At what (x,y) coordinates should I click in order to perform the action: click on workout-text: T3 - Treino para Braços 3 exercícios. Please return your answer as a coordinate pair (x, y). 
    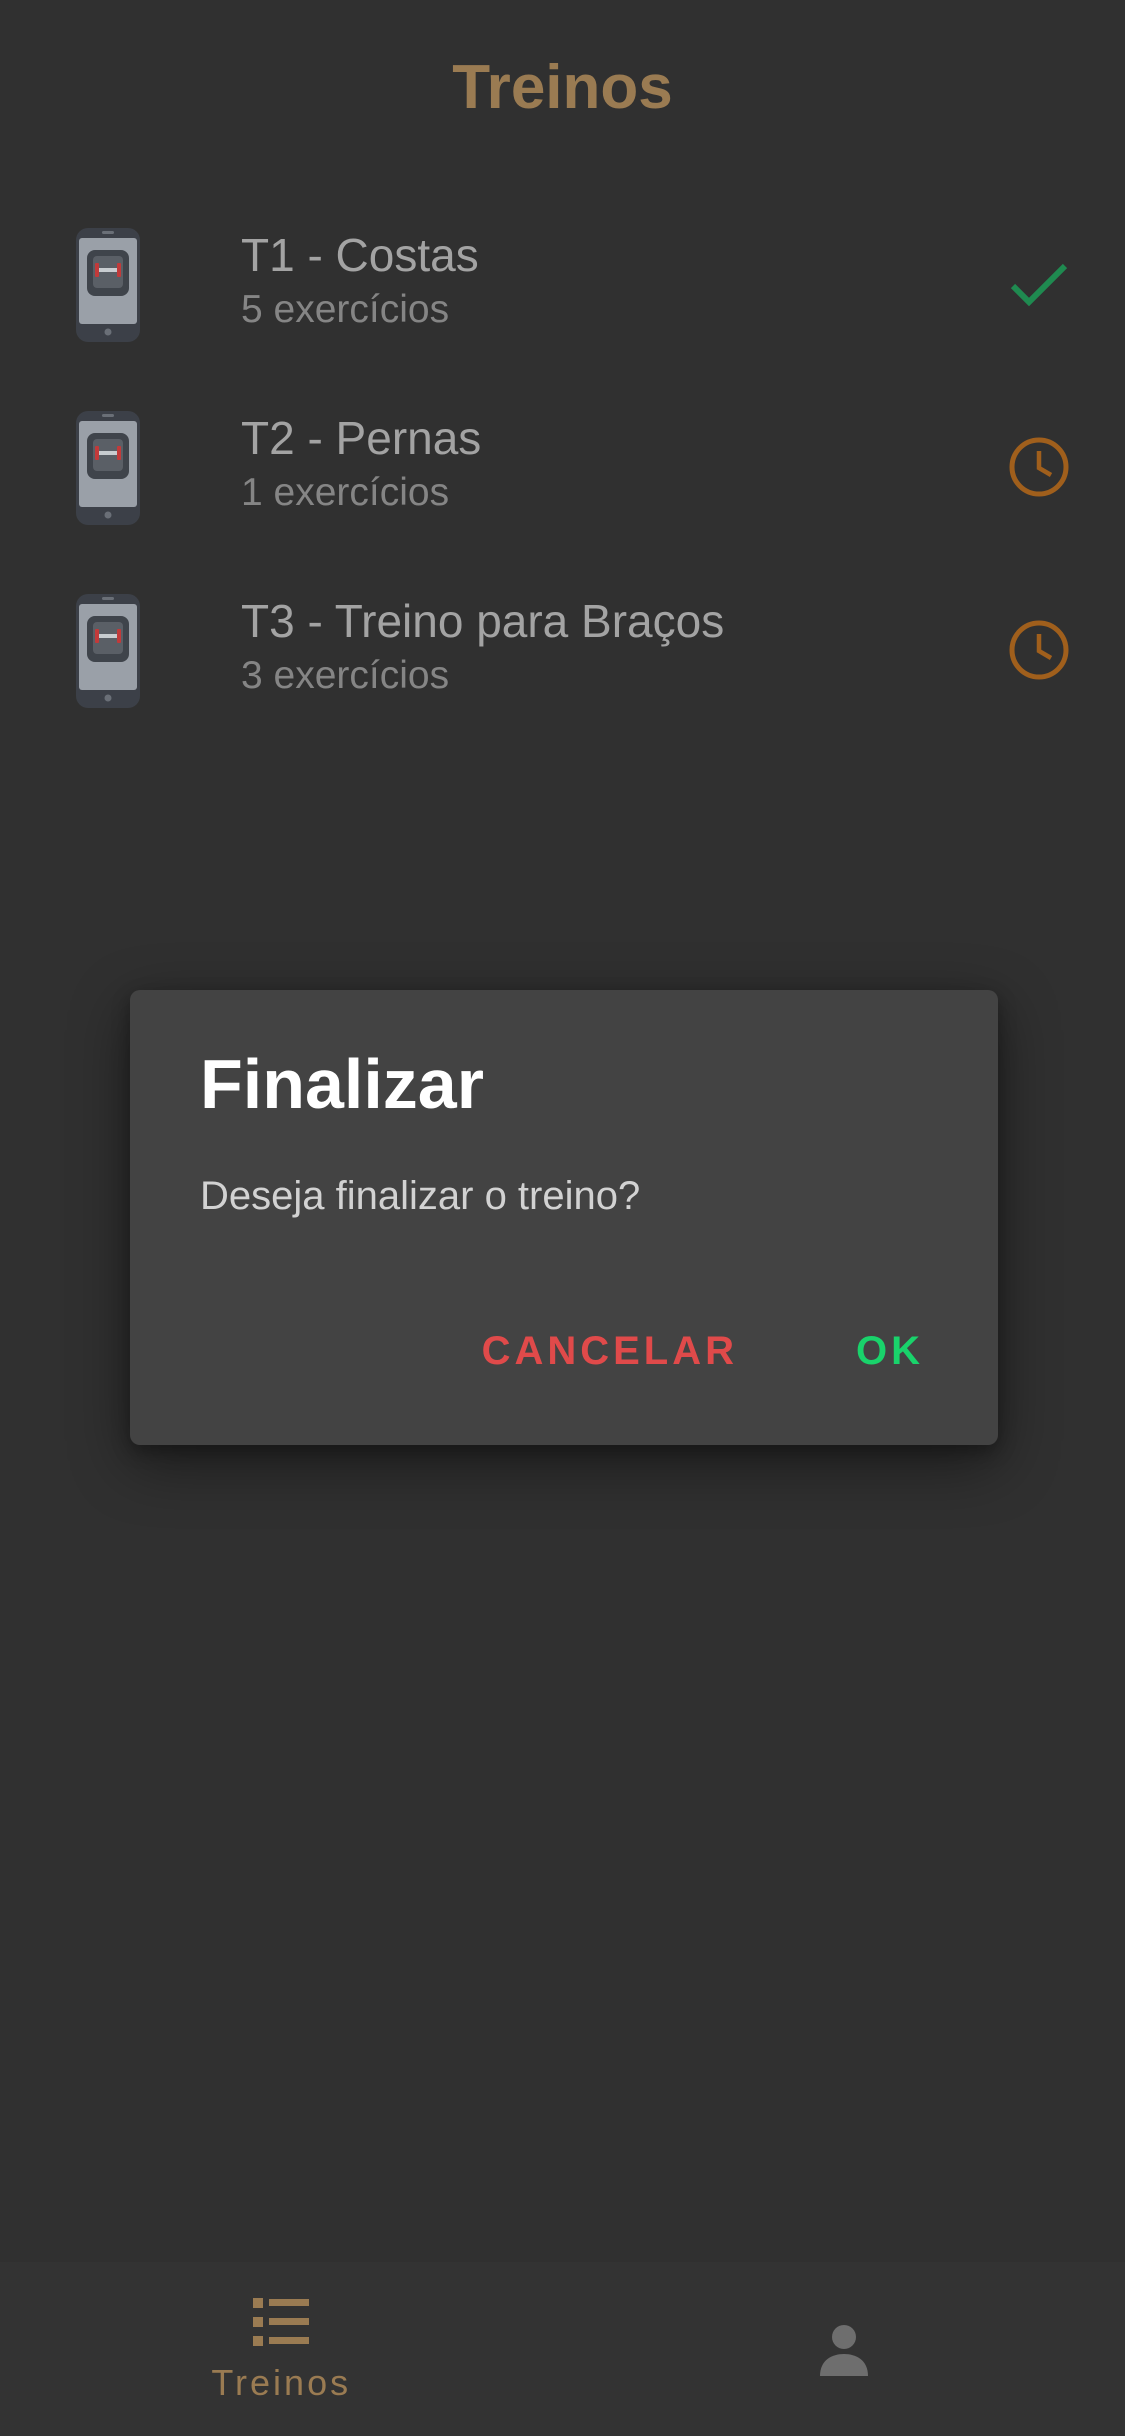
    Looking at the image, I should click on (482, 647).